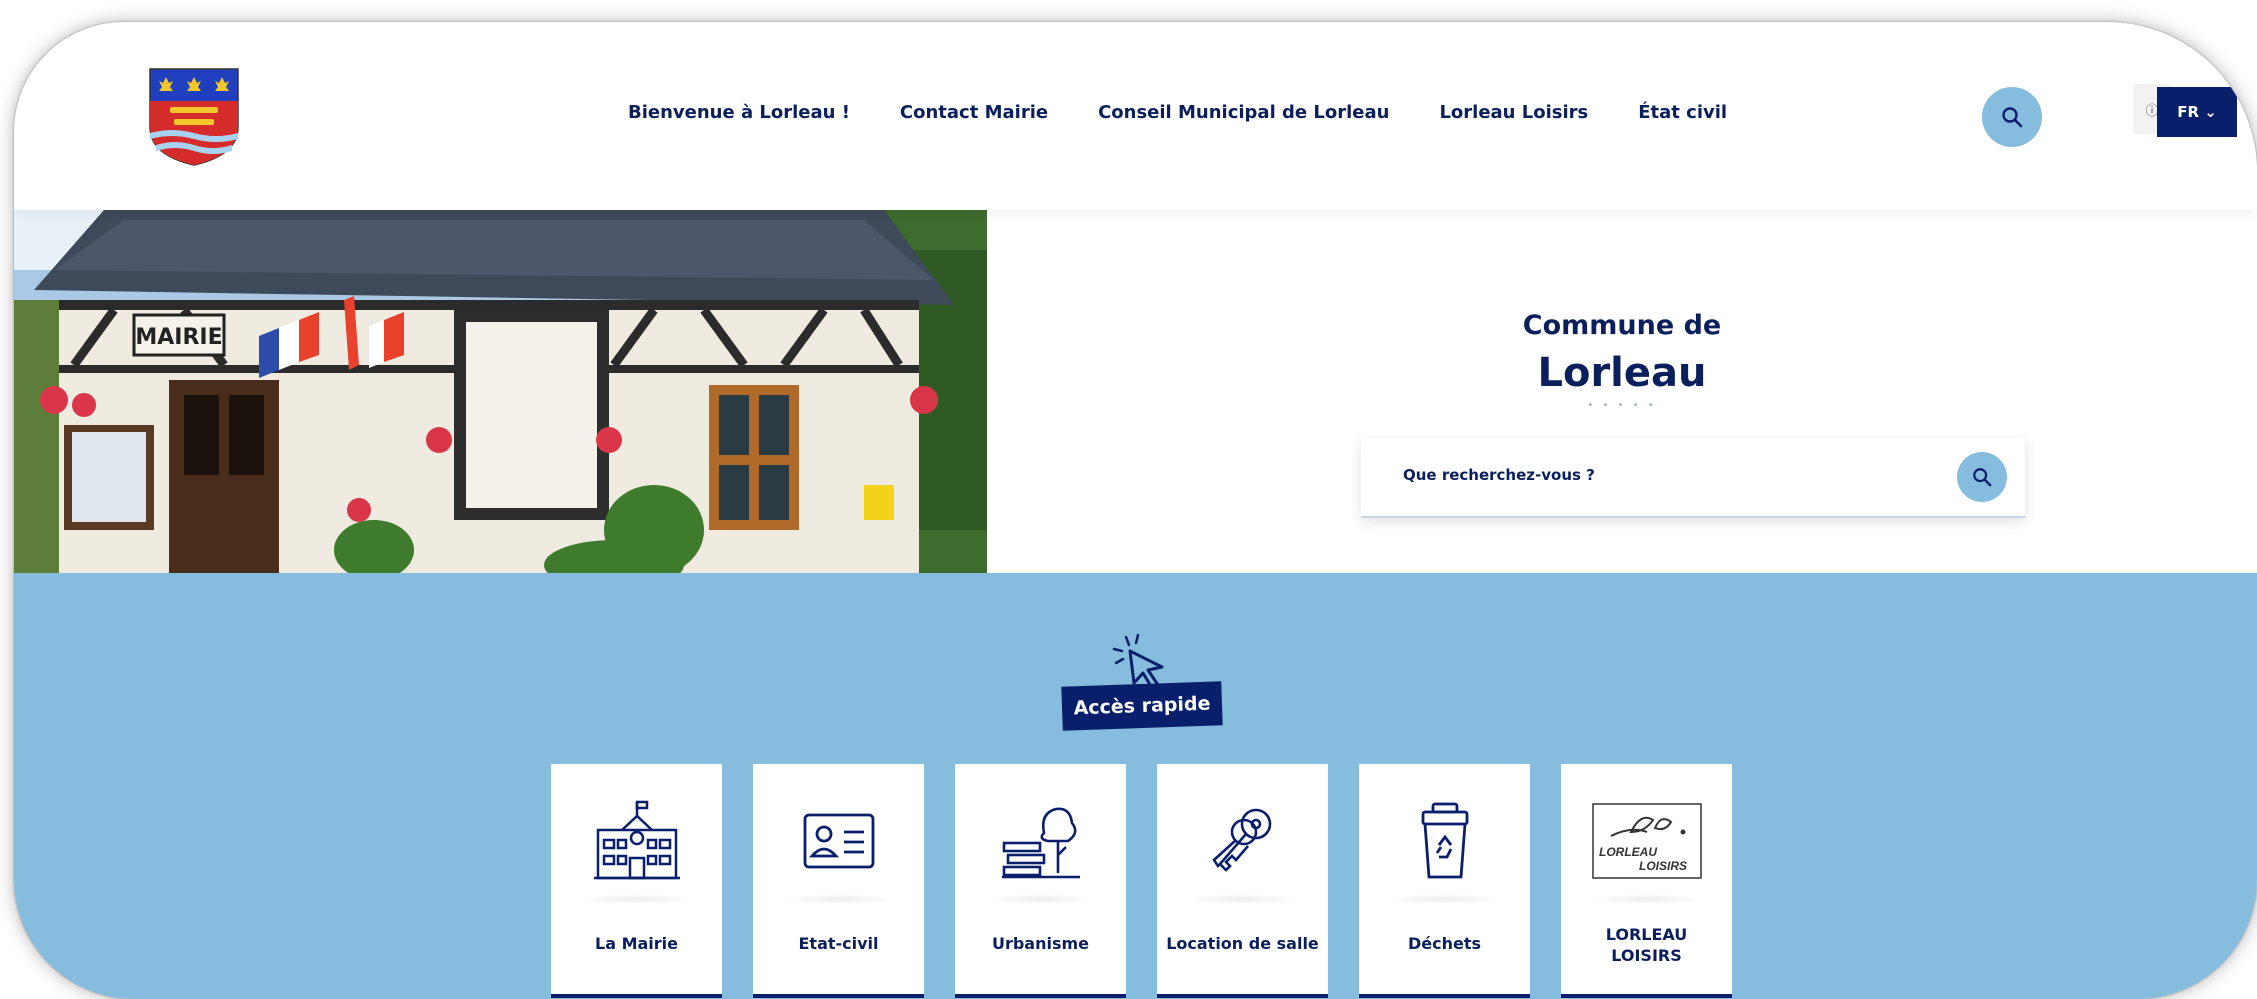 Image resolution: width=2257 pixels, height=999 pixels. What do you see at coordinates (838, 881) in the screenshot?
I see `card-etat-civil: Etat-civil` at bounding box center [838, 881].